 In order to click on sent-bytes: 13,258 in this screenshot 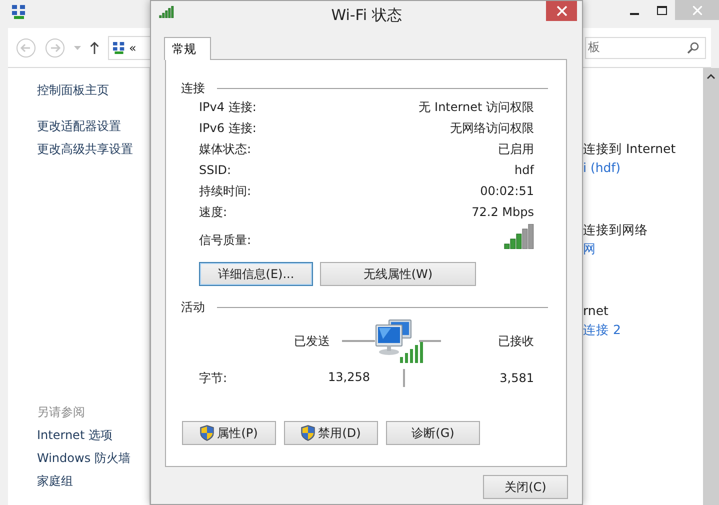, I will do `click(349, 378)`.